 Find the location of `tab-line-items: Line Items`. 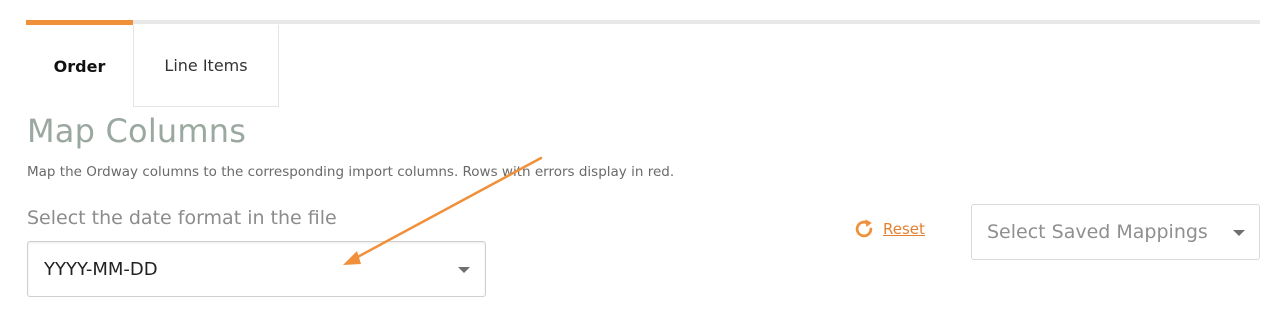

tab-line-items: Line Items is located at coordinates (206, 66).